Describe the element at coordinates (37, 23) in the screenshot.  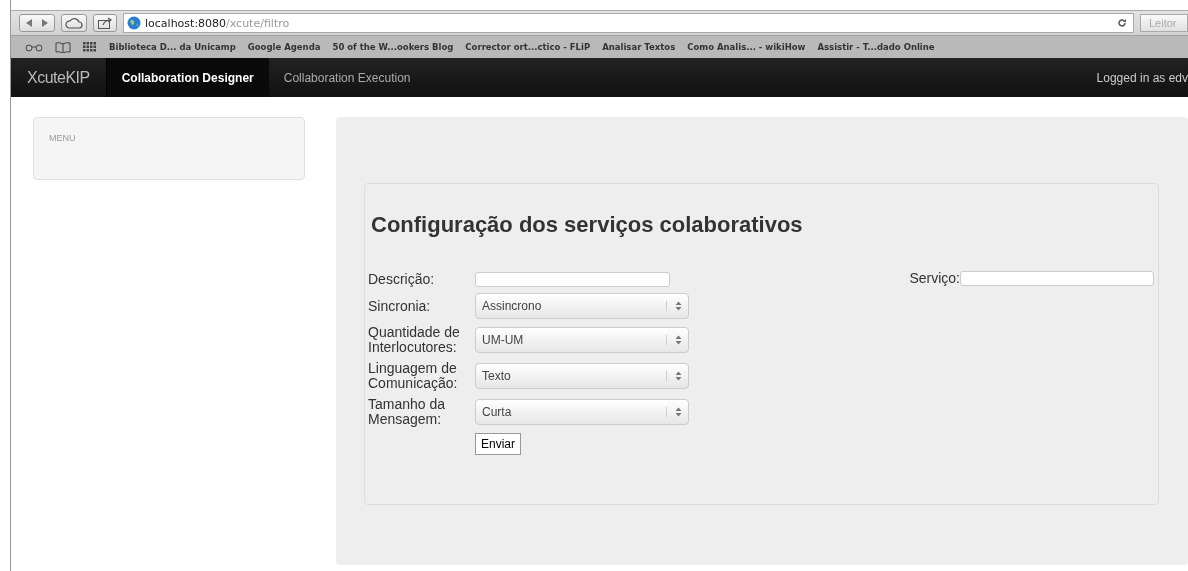
I see `back-forward-buttons` at that location.